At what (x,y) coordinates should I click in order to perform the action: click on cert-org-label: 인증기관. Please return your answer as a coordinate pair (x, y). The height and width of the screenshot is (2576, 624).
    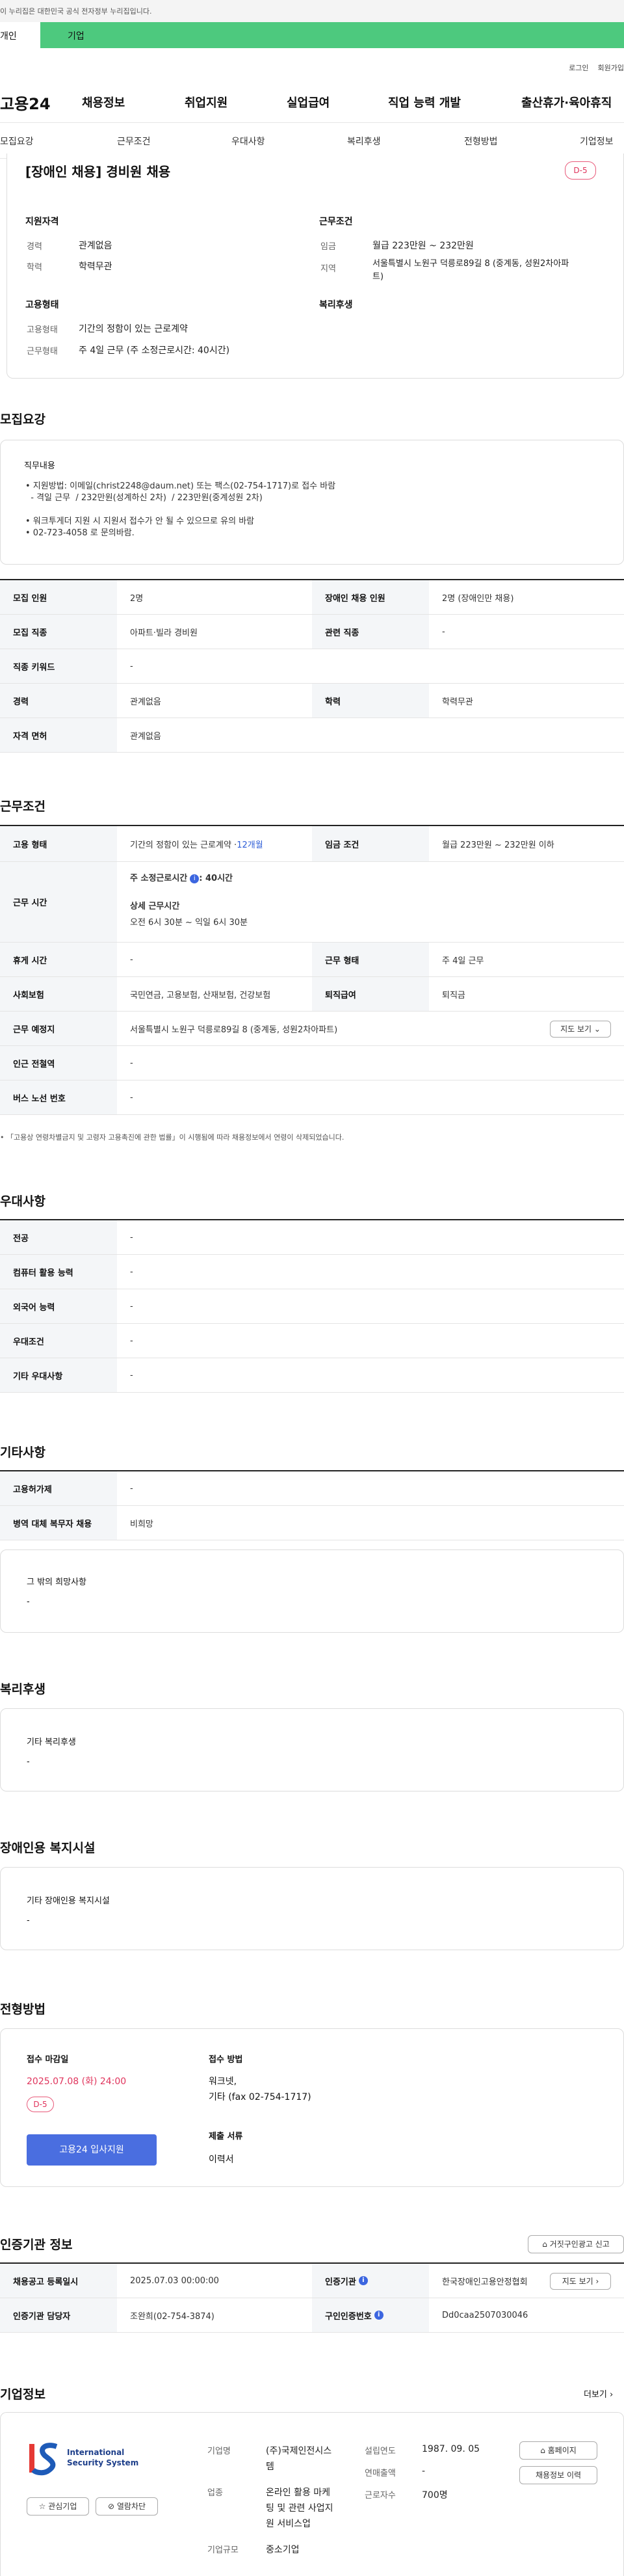
    Looking at the image, I should click on (341, 2282).